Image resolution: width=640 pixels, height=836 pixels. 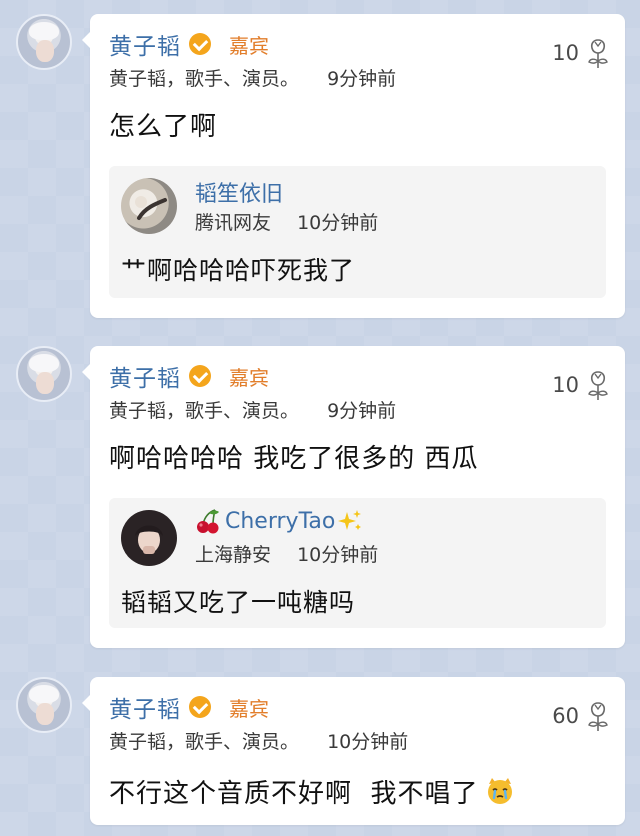 What do you see at coordinates (163, 127) in the screenshot?
I see `comment-text: 怎么了啊` at bounding box center [163, 127].